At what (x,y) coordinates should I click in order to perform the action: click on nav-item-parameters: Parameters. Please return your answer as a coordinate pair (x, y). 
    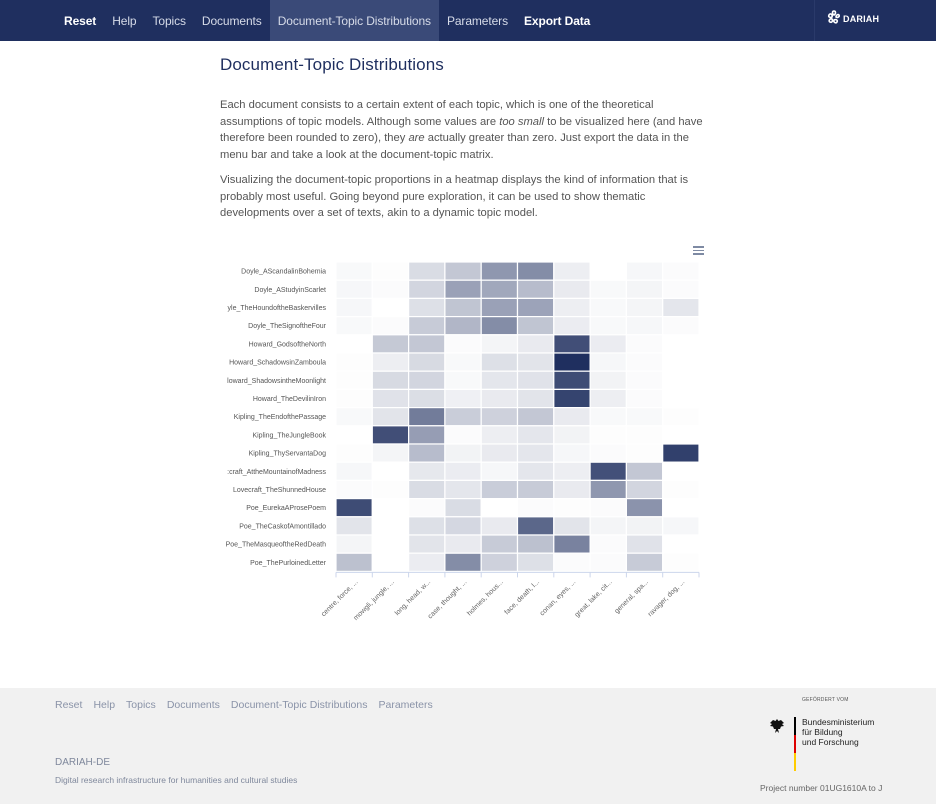
    Looking at the image, I should click on (477, 20).